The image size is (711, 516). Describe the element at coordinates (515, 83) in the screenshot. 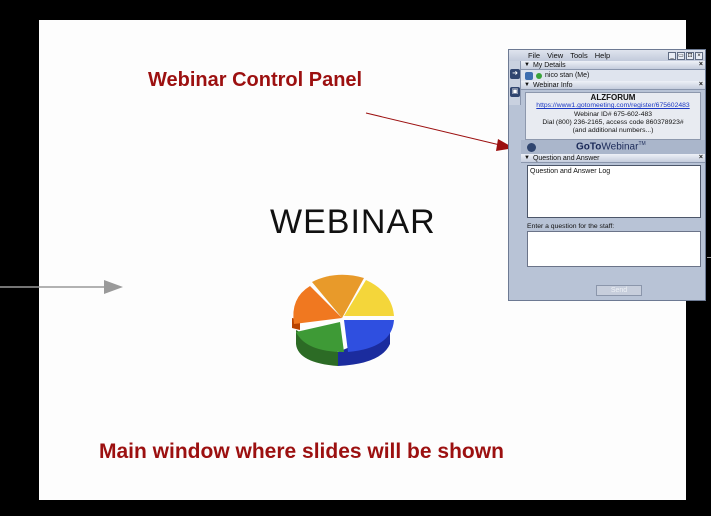

I see `panel-dock: ➜ ▣` at that location.